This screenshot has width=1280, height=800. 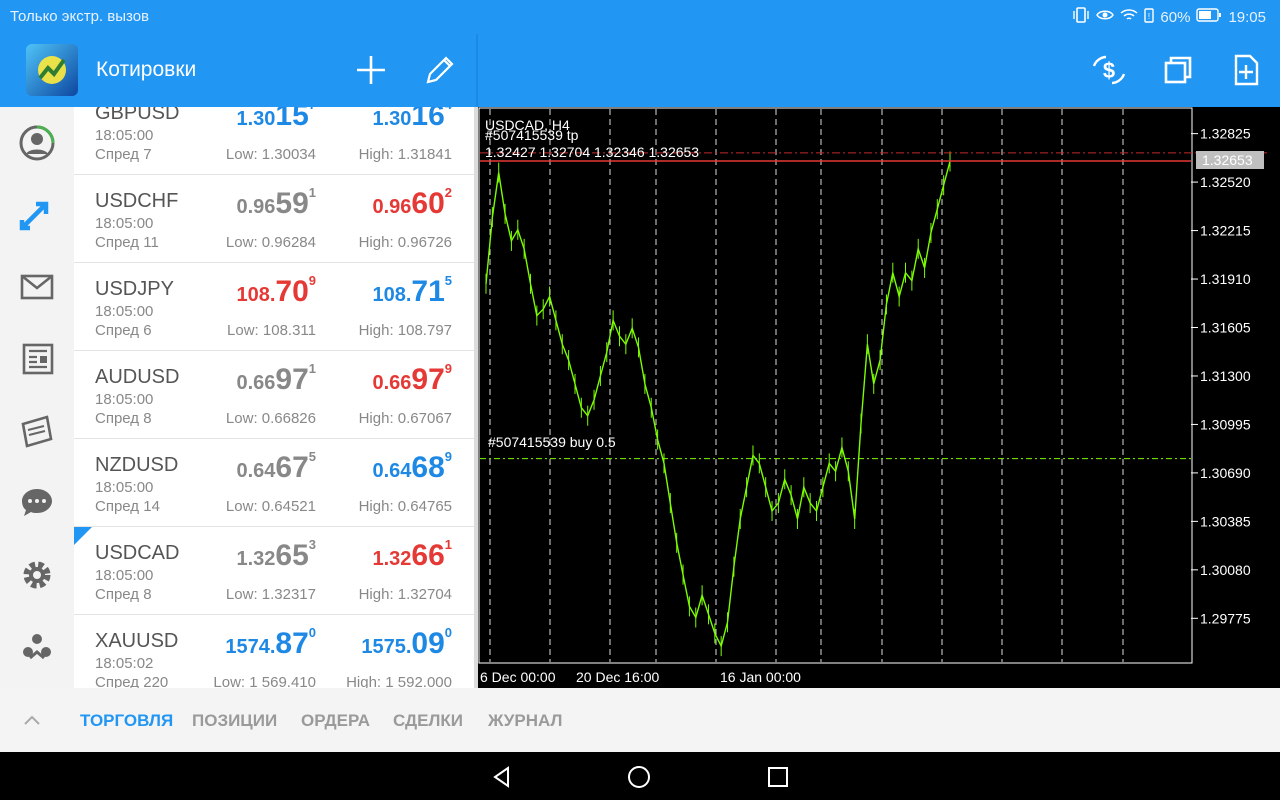 I want to click on file-plus-icon, so click(x=1246, y=70).